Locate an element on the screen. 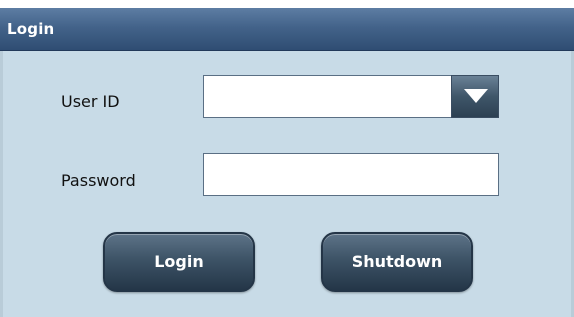 This screenshot has height=317, width=574. shutdown-button: Shutdown is located at coordinates (397, 262).